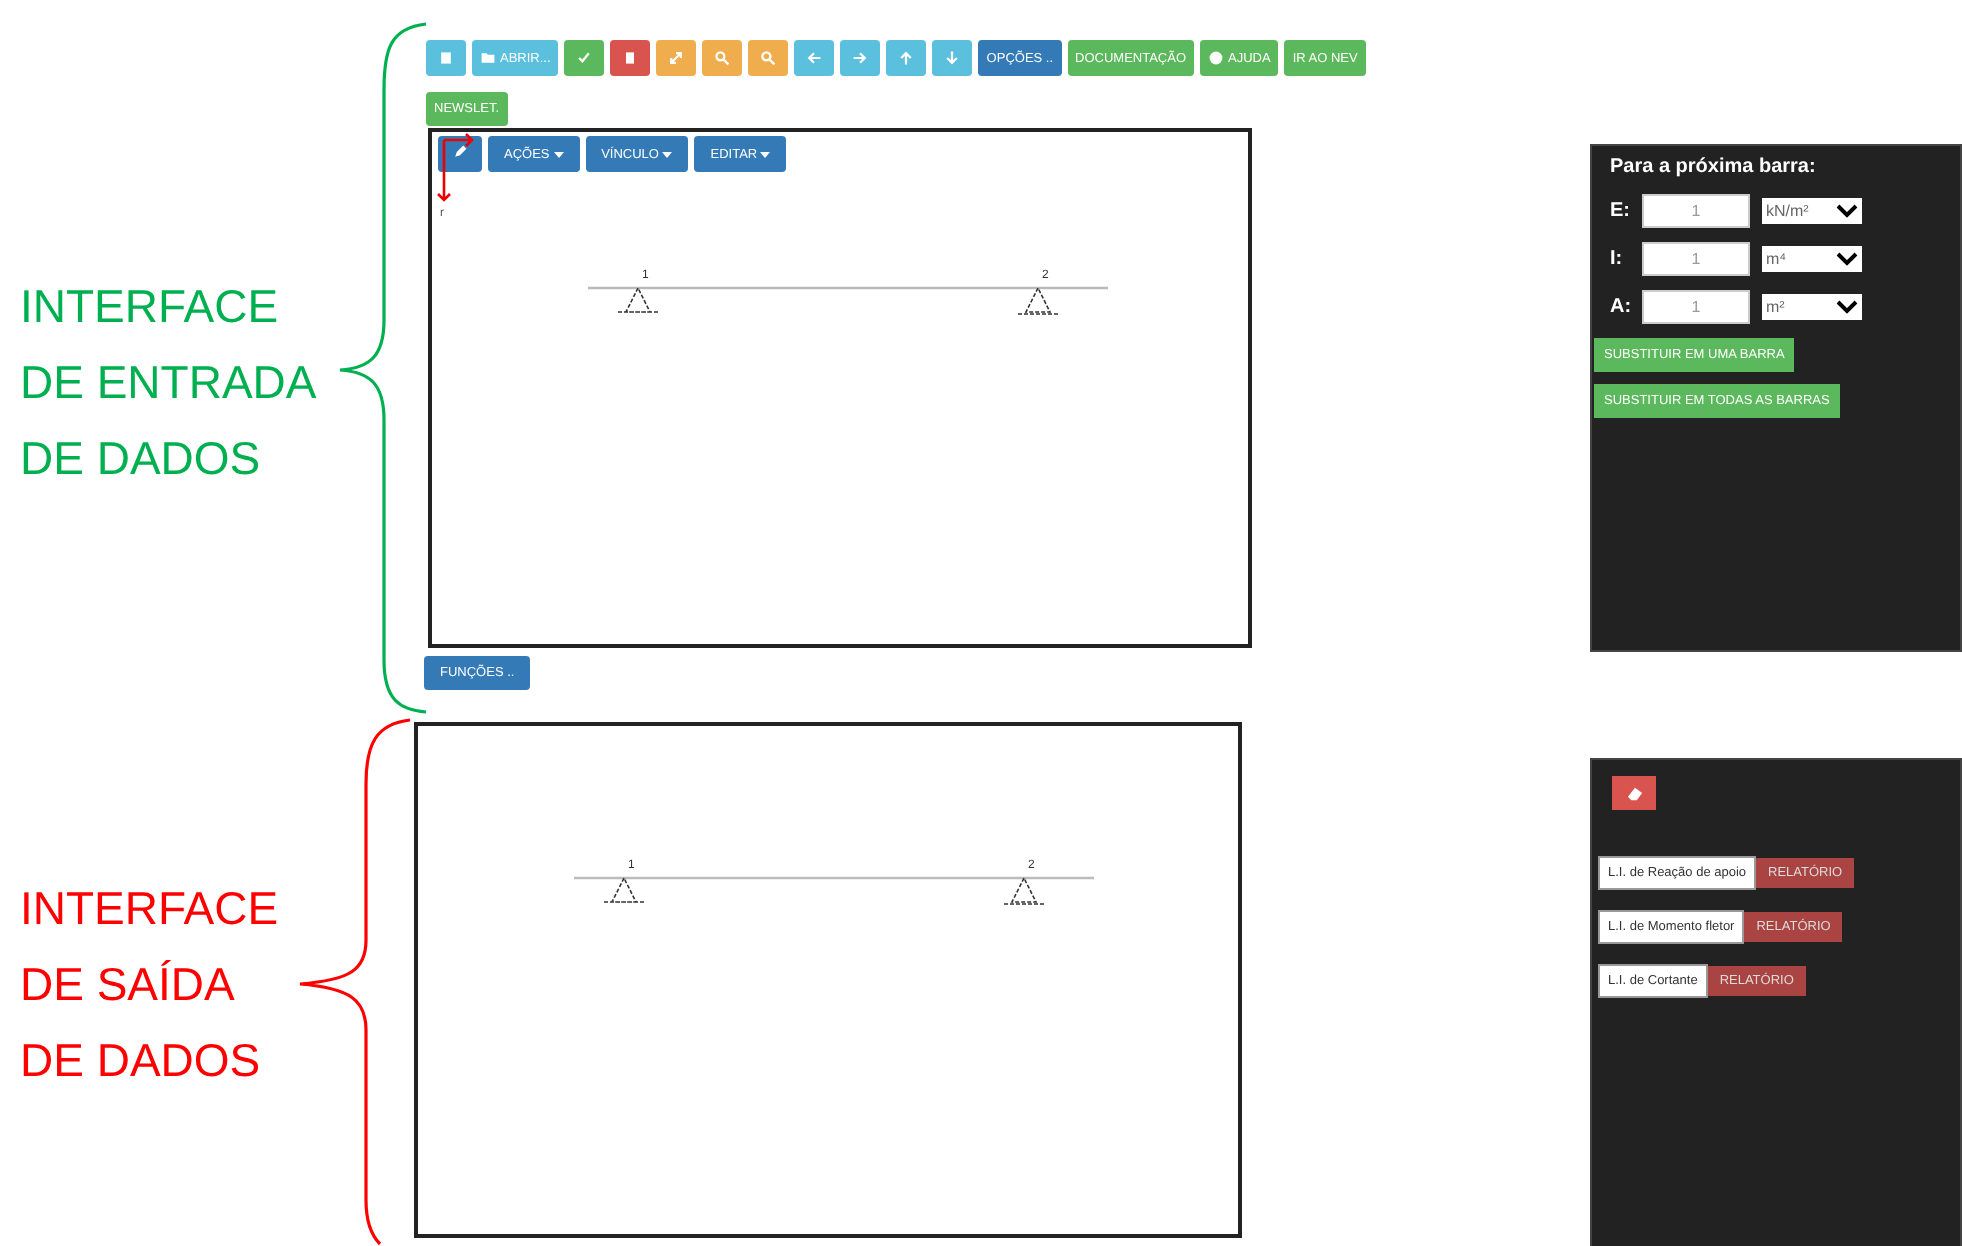  I want to click on folder-icon, so click(488, 58).